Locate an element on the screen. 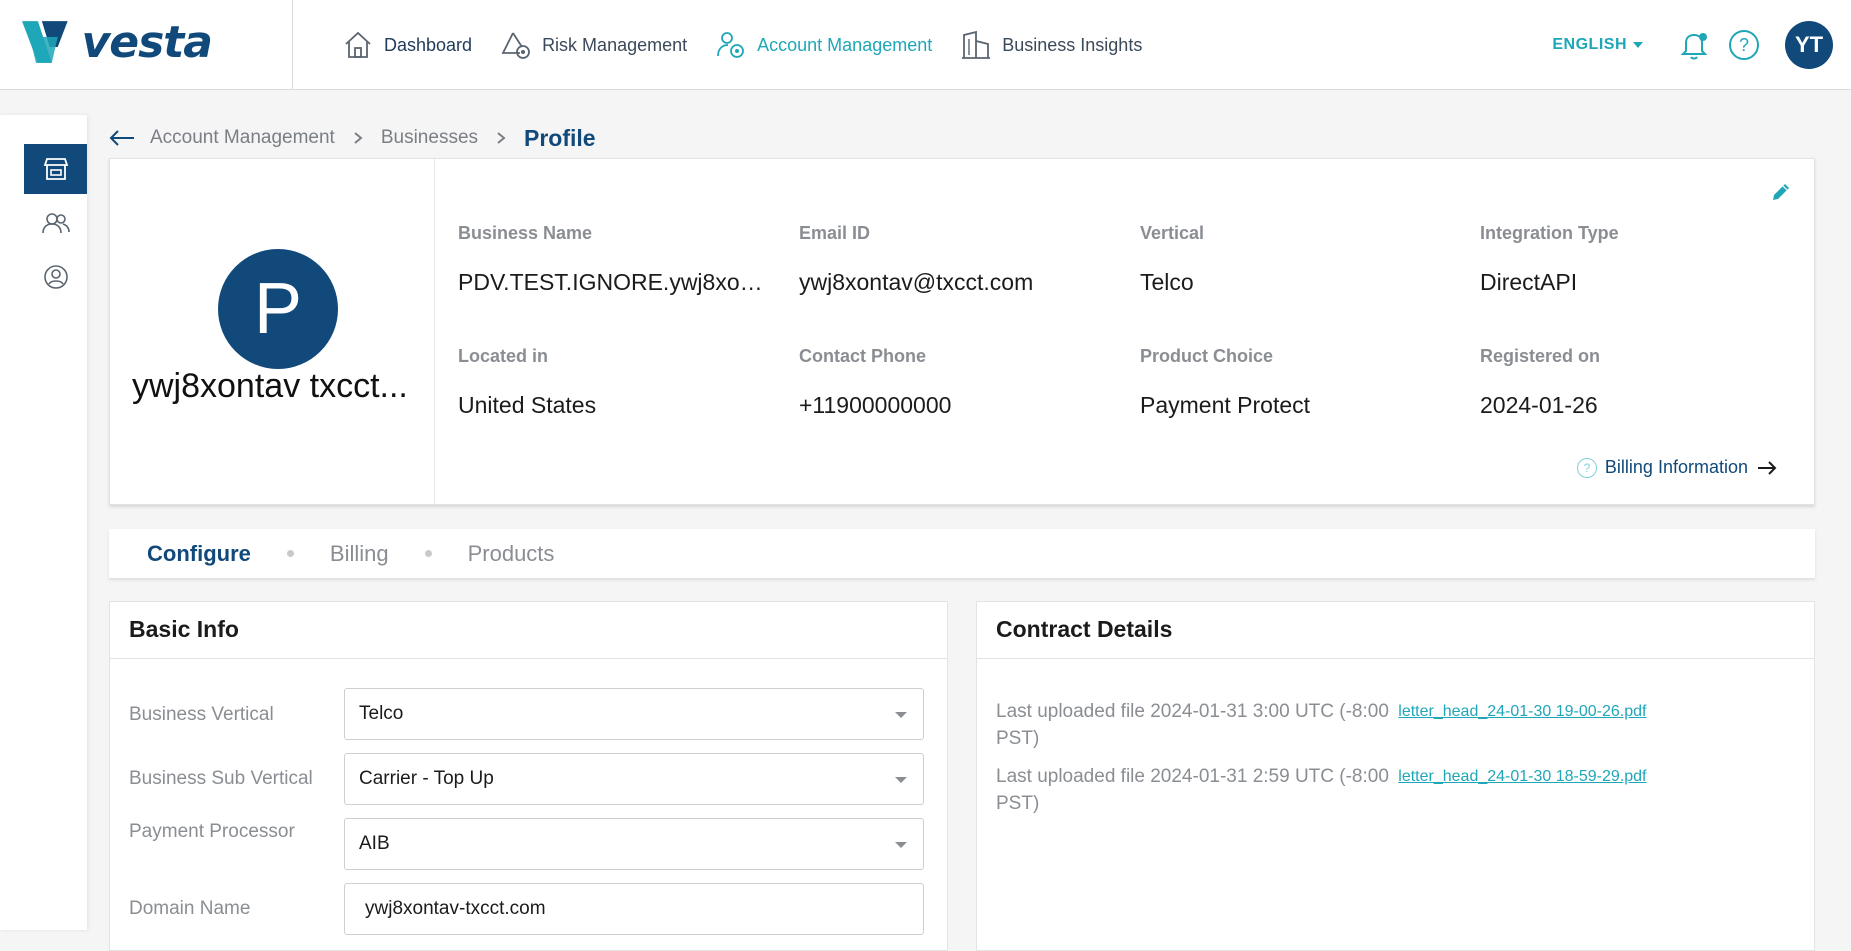 The width and height of the screenshot is (1851, 951). business-sub-vertical-select: Carrier - Top Up is located at coordinates (634, 779).